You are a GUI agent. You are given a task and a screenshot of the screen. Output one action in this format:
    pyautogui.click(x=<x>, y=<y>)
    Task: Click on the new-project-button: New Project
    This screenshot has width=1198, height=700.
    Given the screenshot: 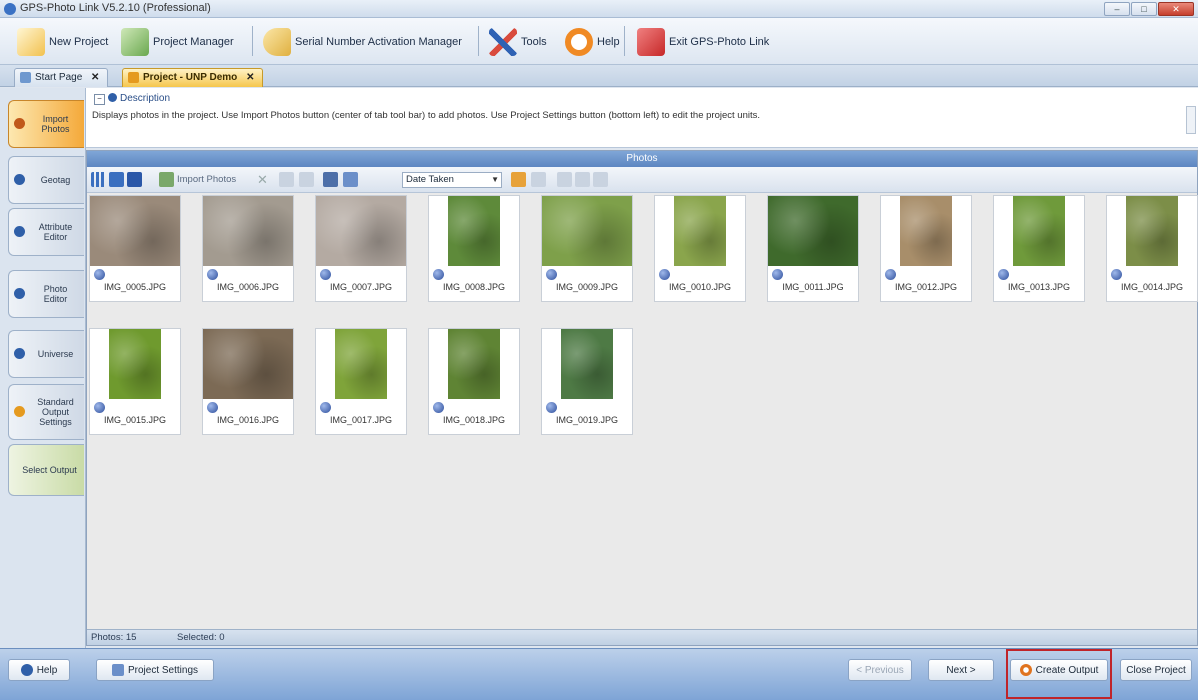 What is the action you would take?
    pyautogui.click(x=62, y=42)
    